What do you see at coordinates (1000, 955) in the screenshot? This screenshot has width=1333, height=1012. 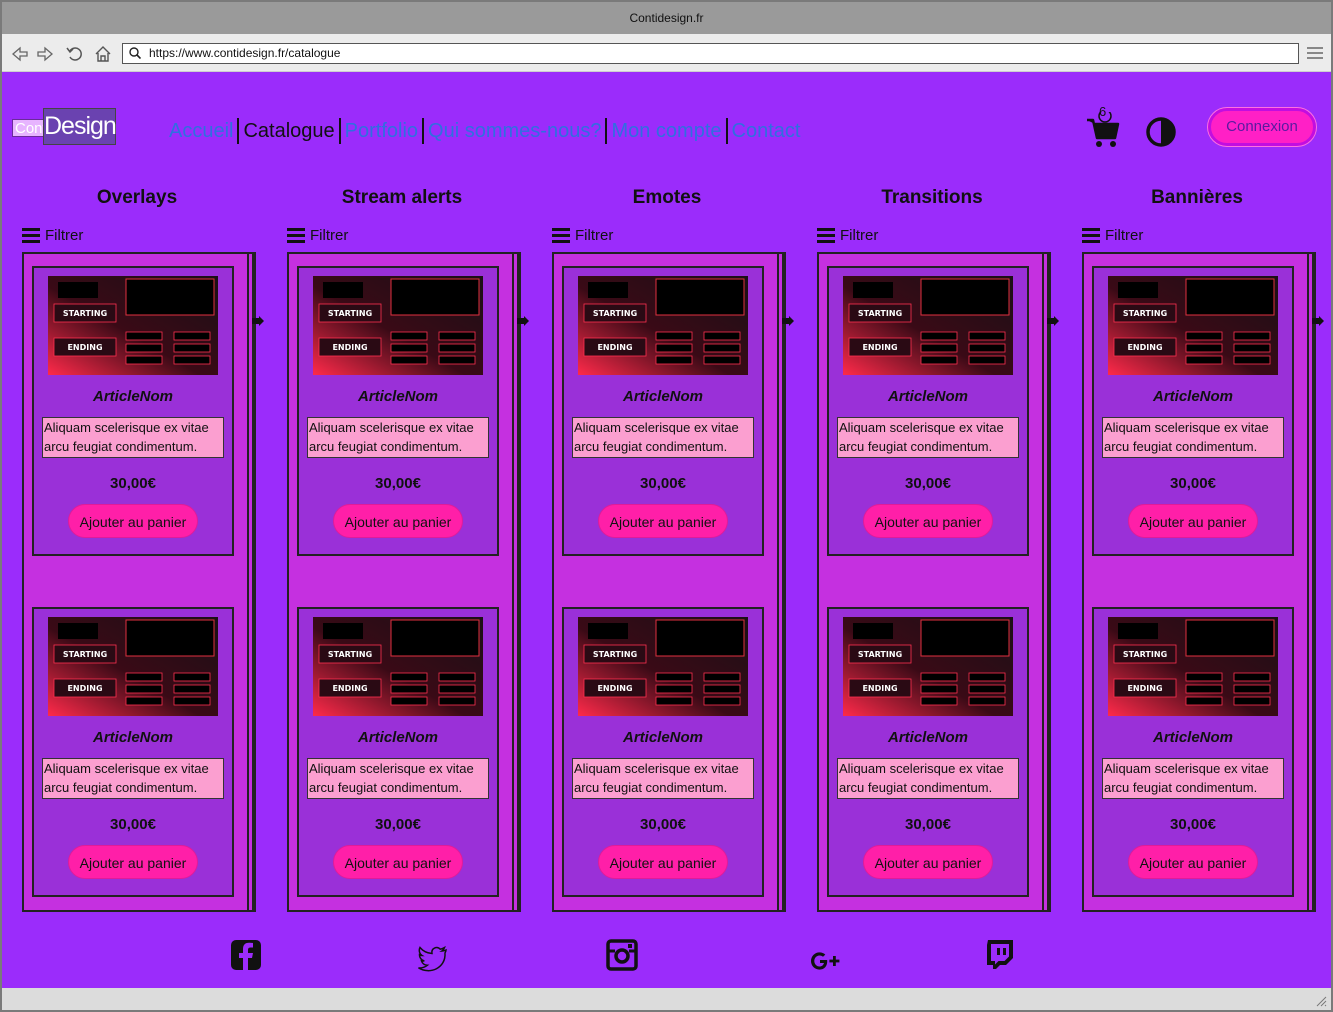 I see `twitch-icon` at bounding box center [1000, 955].